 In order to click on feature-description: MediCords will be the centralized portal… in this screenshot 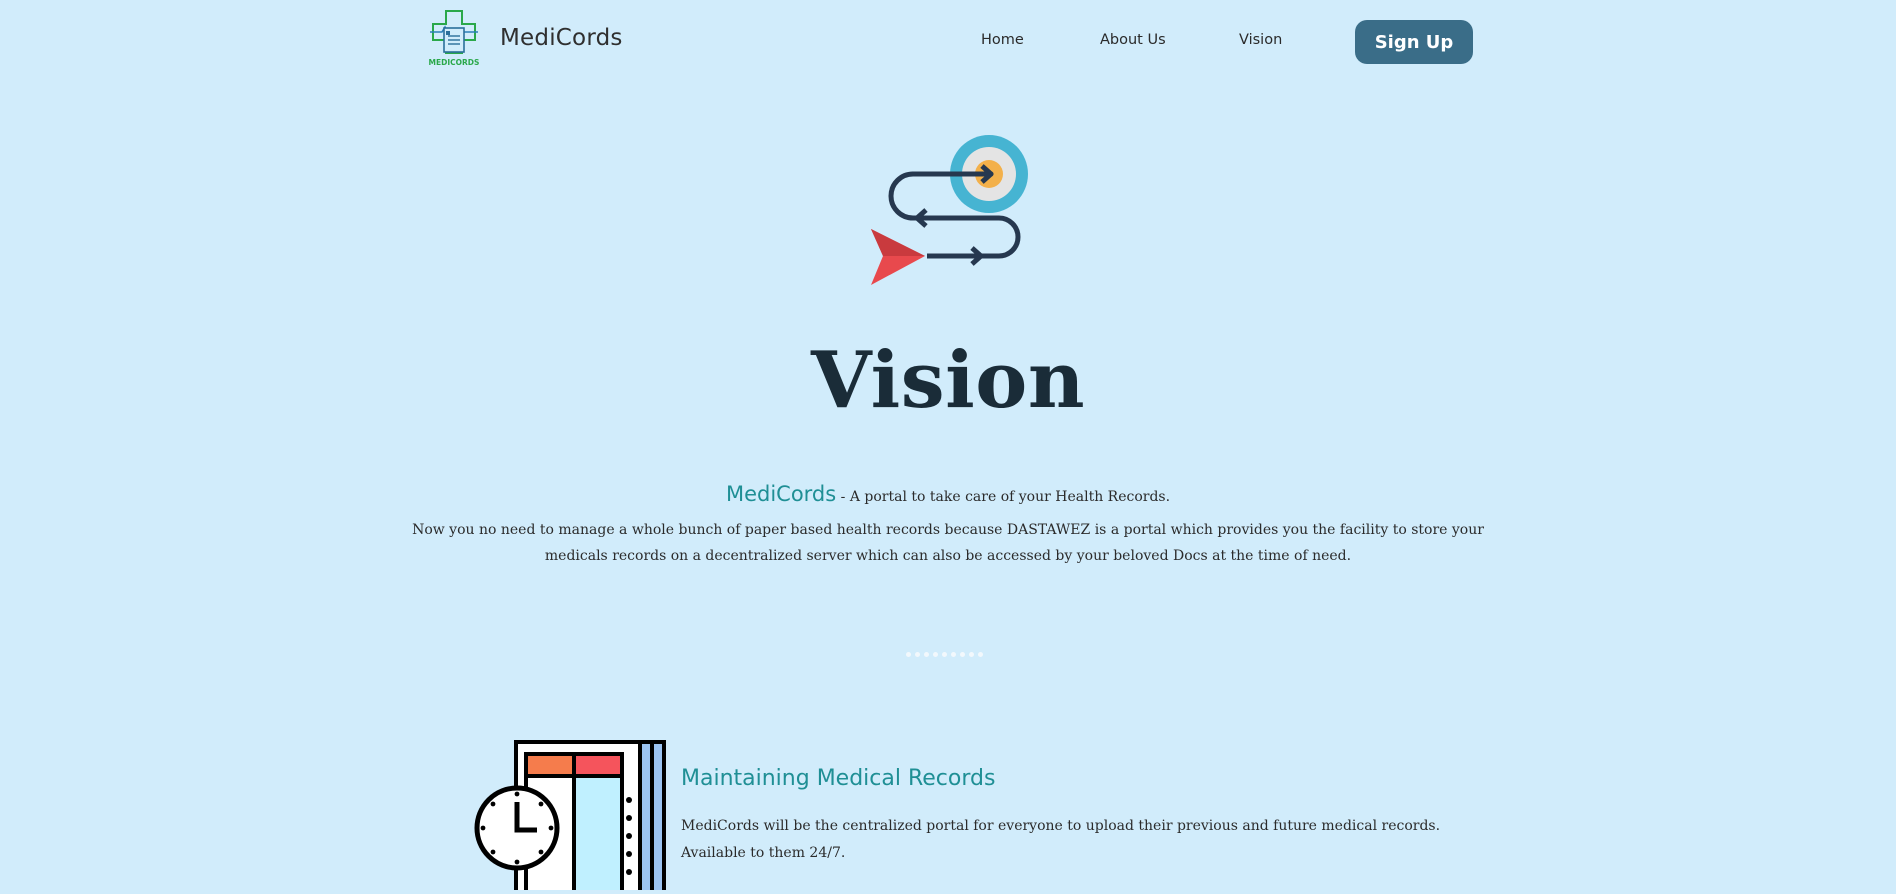, I will do `click(1060, 840)`.